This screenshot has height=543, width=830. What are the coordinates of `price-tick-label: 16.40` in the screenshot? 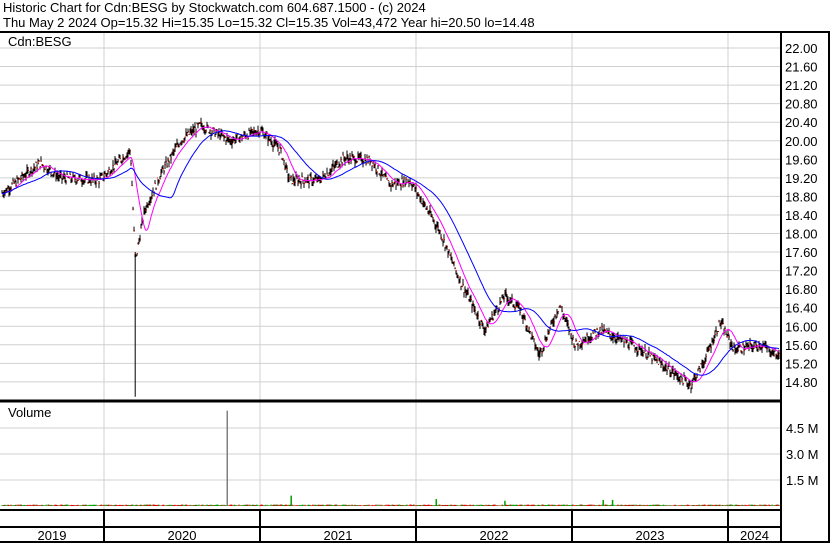 It's located at (801, 308).